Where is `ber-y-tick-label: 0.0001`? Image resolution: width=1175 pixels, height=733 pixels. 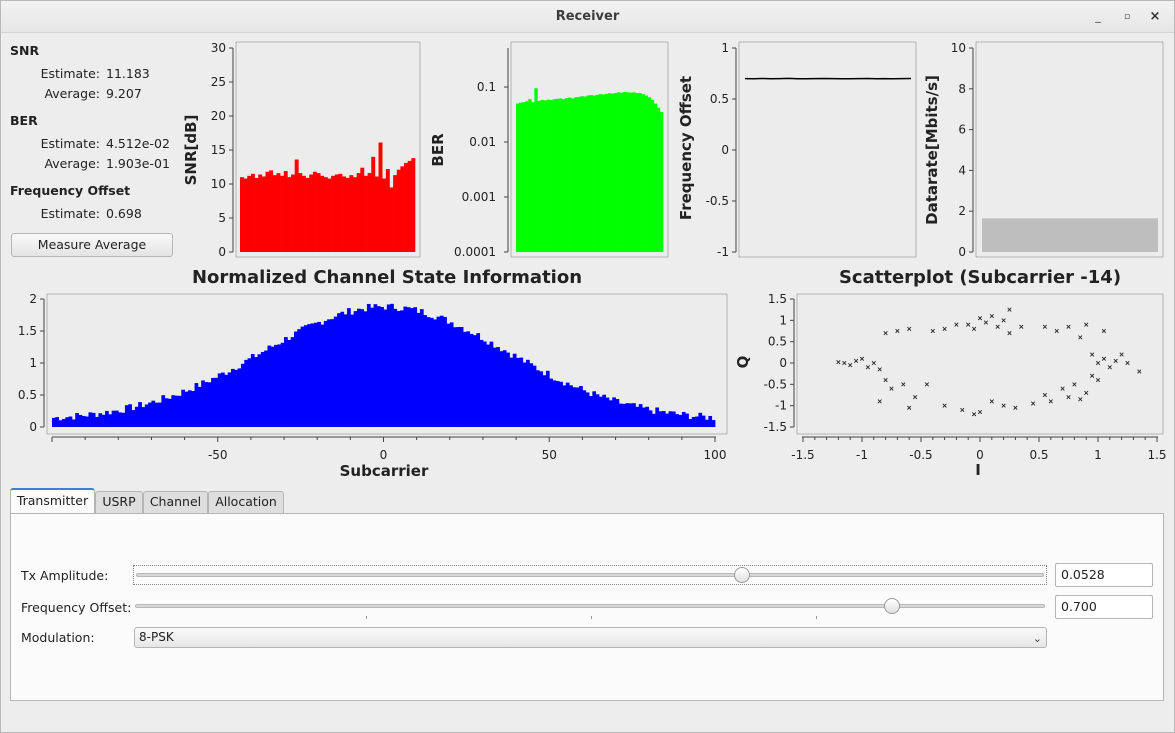
ber-y-tick-label: 0.0001 is located at coordinates (475, 252).